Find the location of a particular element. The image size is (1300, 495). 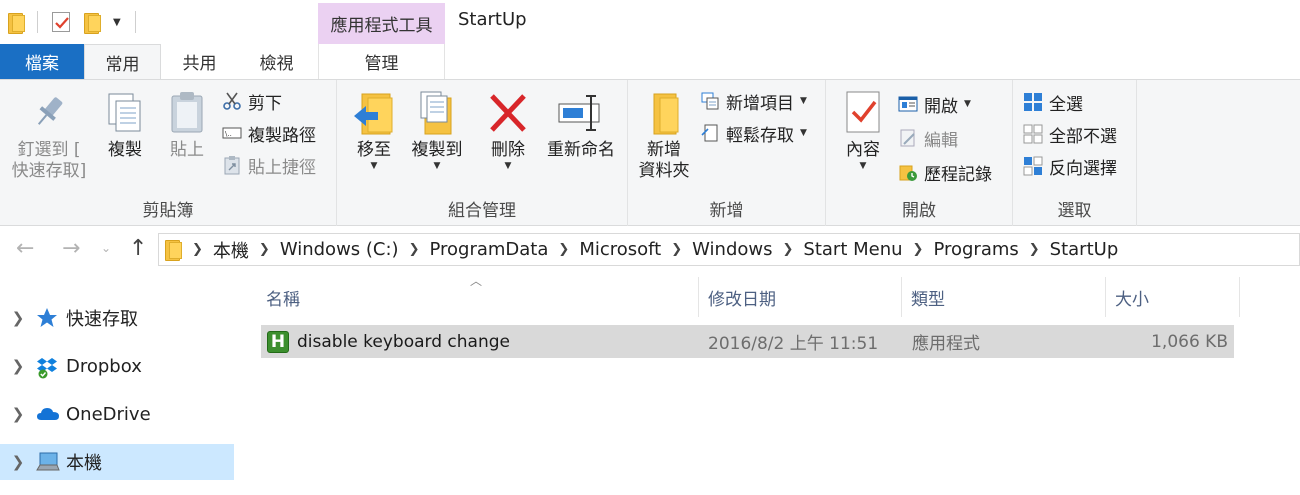

column-header-type: 類型 is located at coordinates (1004, 297).